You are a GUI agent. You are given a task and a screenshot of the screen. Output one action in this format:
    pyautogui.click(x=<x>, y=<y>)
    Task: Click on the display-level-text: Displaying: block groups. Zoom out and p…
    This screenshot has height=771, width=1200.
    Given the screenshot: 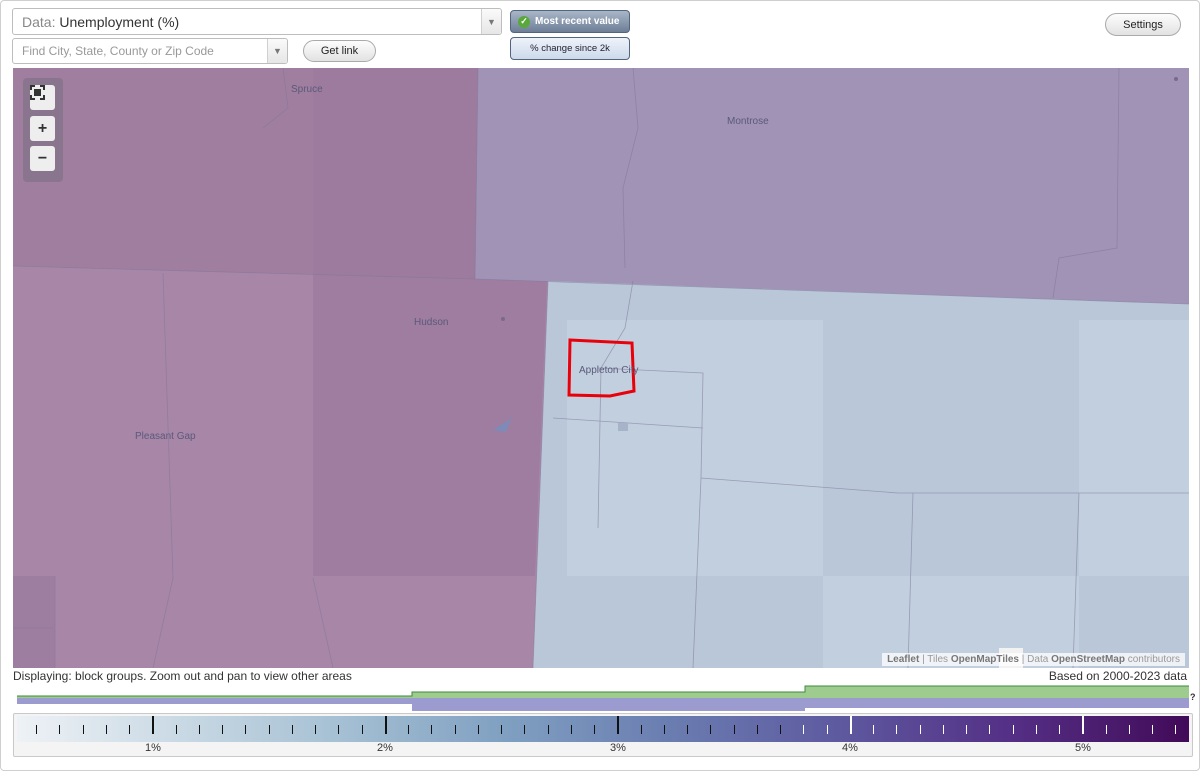 What is the action you would take?
    pyautogui.click(x=182, y=676)
    